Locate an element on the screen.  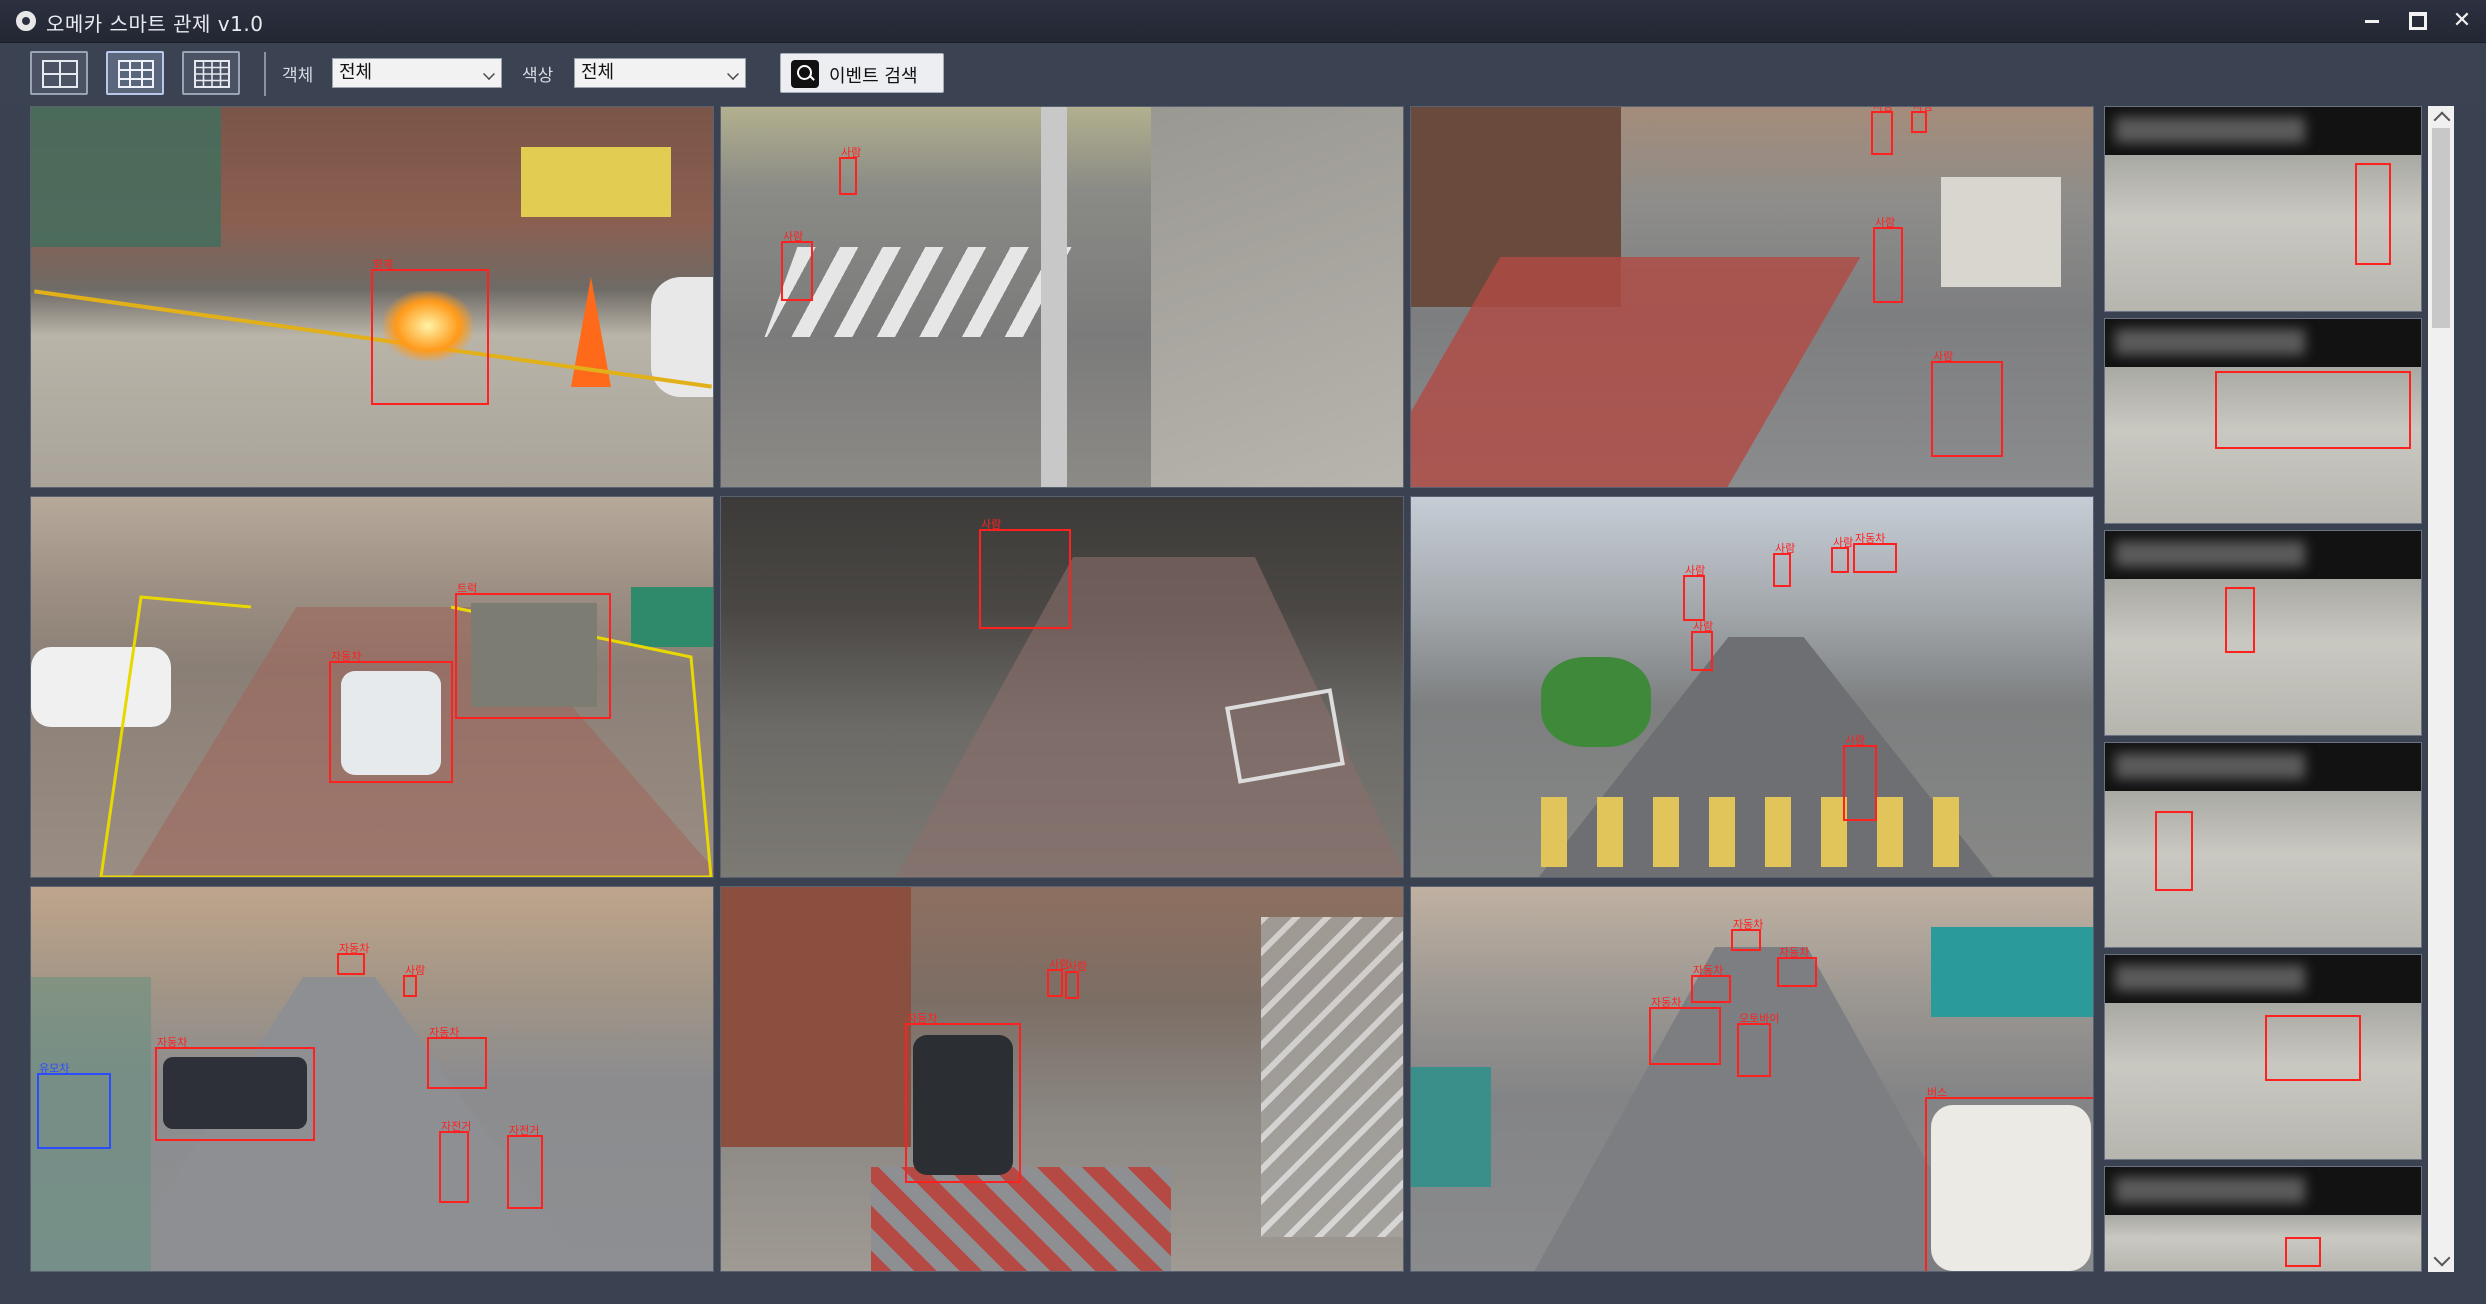
scrollbar-thumb is located at coordinates (2441, 228).